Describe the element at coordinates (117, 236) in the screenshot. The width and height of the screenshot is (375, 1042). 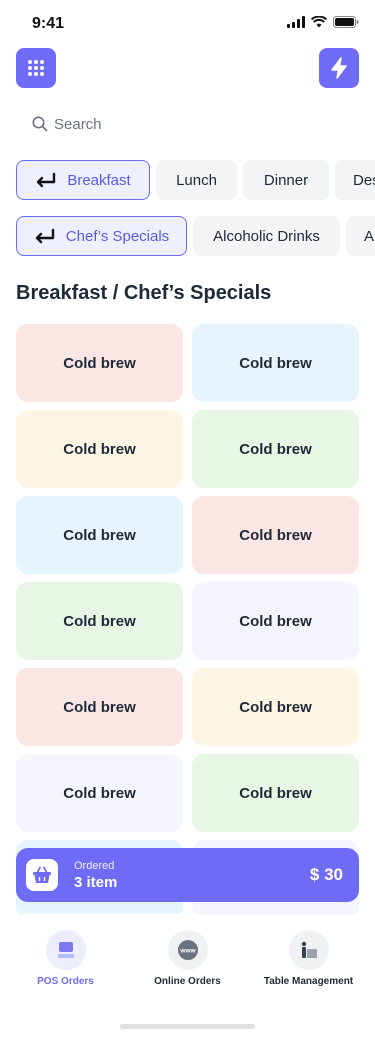
I see `chip-label: Chef’s Specials` at that location.